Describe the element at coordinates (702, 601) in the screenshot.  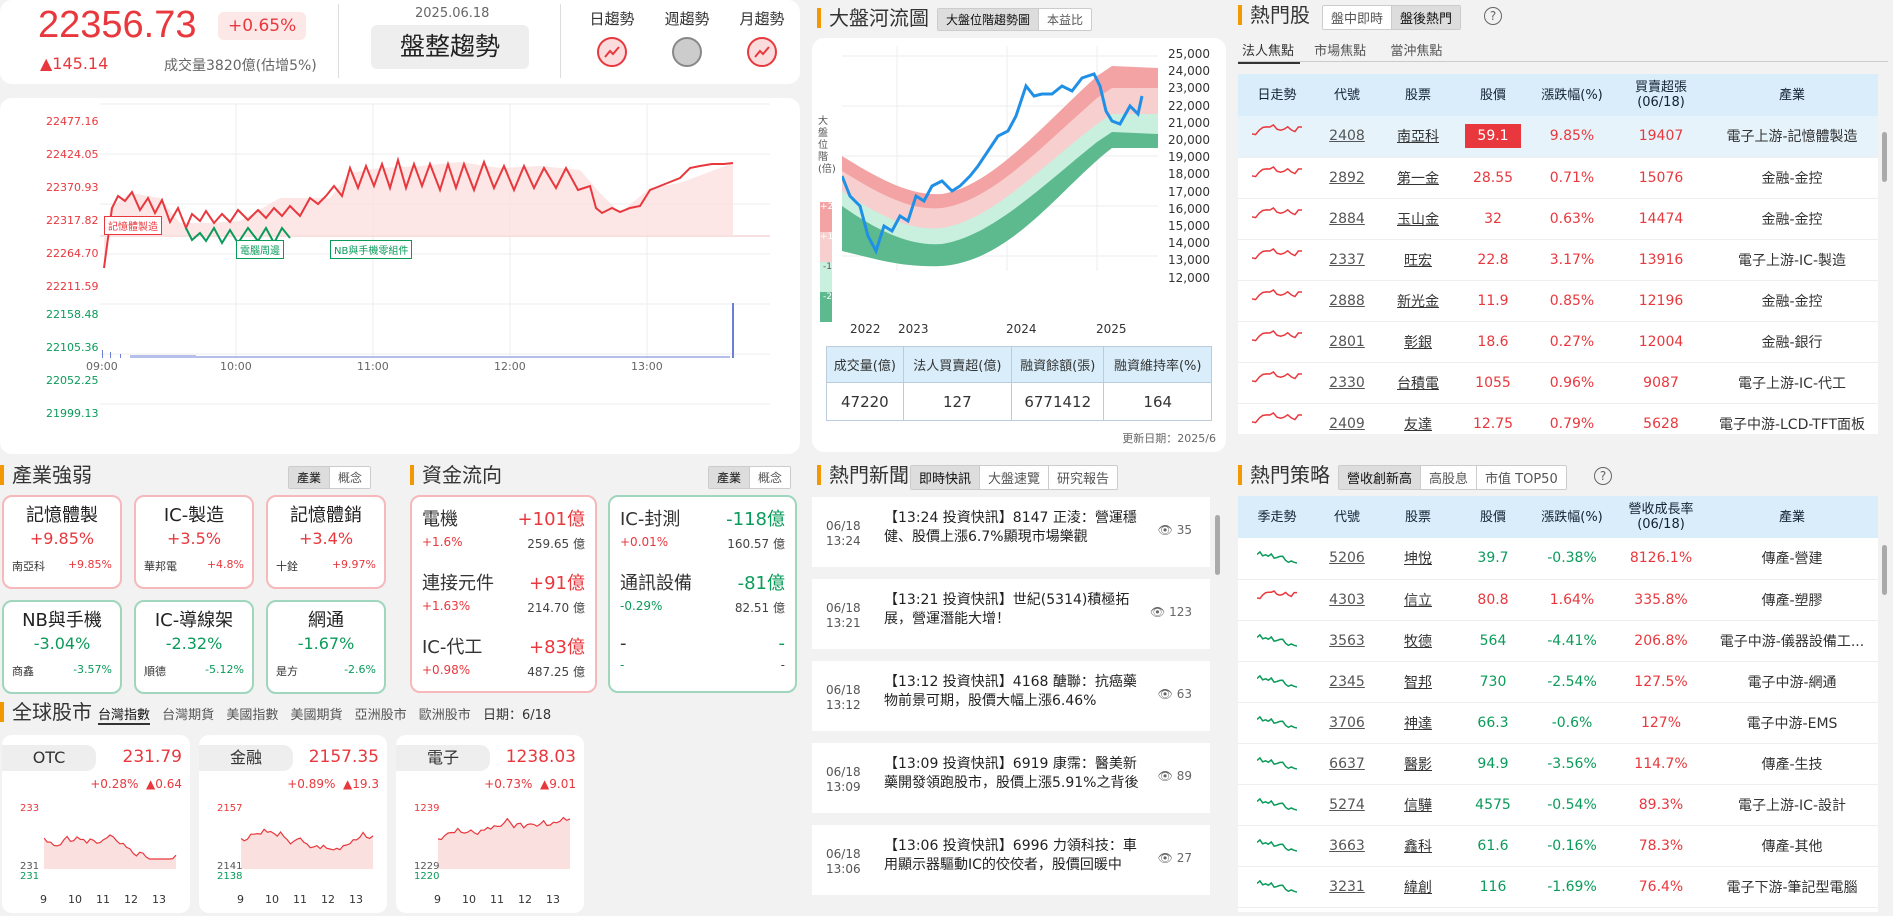
I see `flow-item: 通訊設備 -81億 -0.29% 82.51 億` at that location.